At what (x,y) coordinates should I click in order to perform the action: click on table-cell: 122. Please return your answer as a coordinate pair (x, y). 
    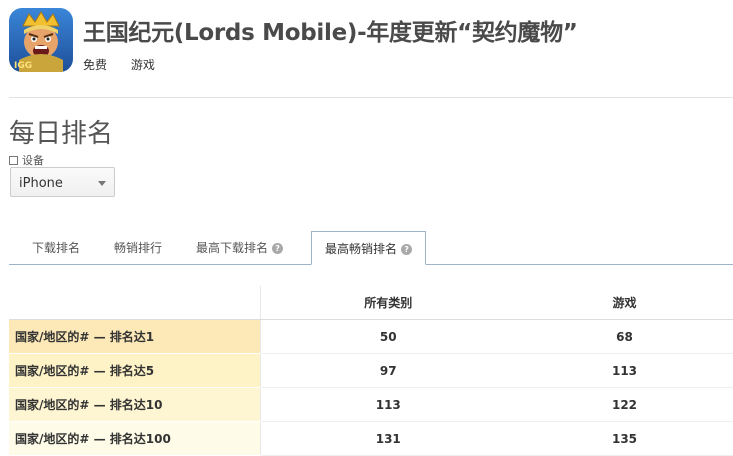
    Looking at the image, I should click on (624, 404).